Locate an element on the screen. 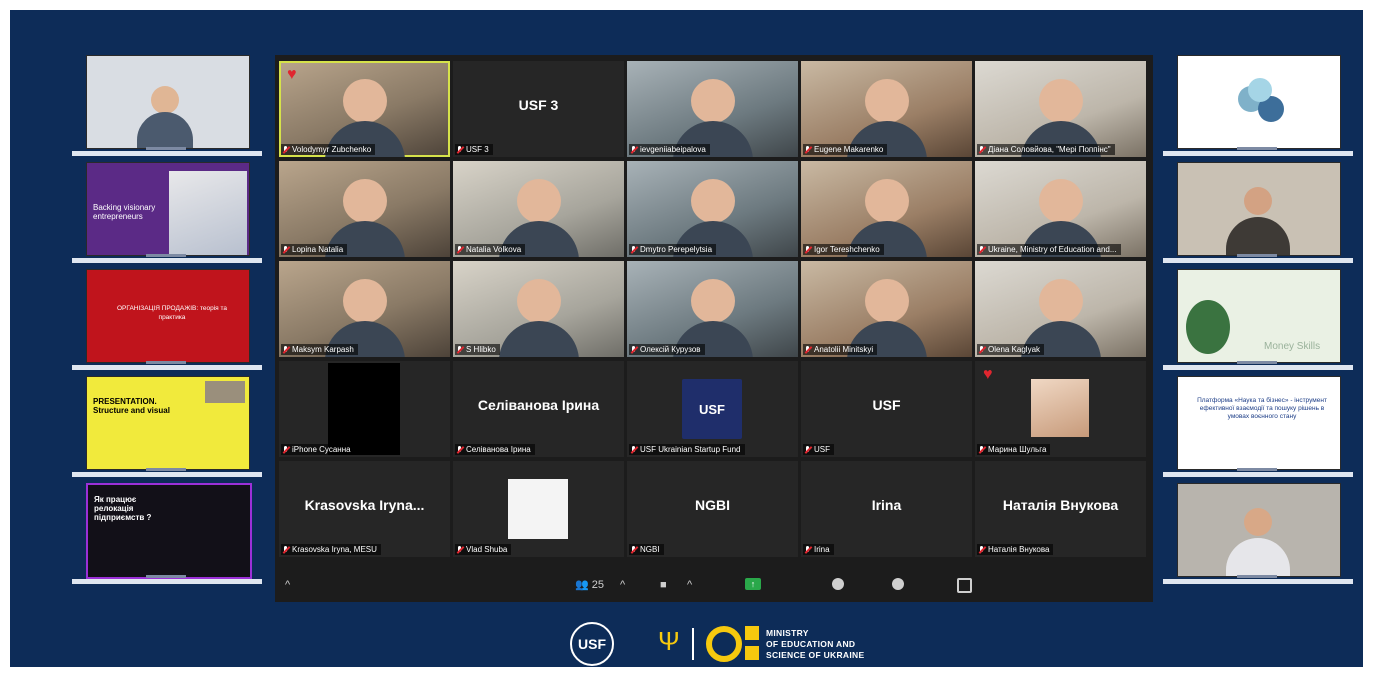  participant-tile: Igor Tereshchenko is located at coordinates (886, 209).